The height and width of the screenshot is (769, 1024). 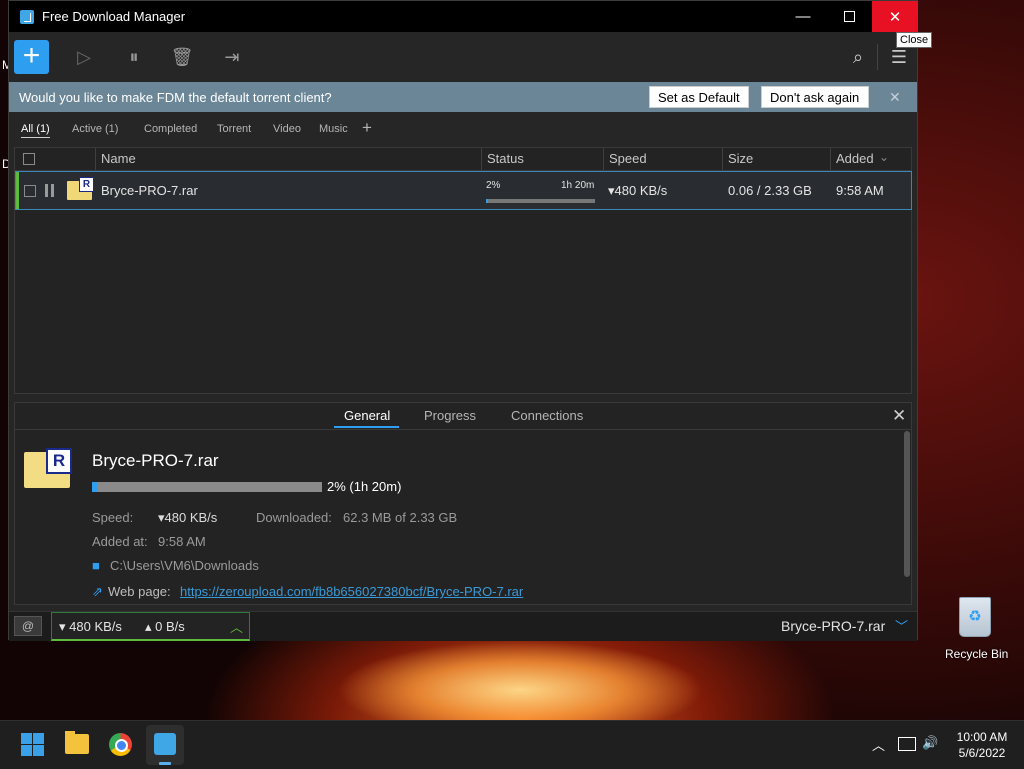 What do you see at coordinates (94, 487) in the screenshot?
I see `details-progress-fill` at bounding box center [94, 487].